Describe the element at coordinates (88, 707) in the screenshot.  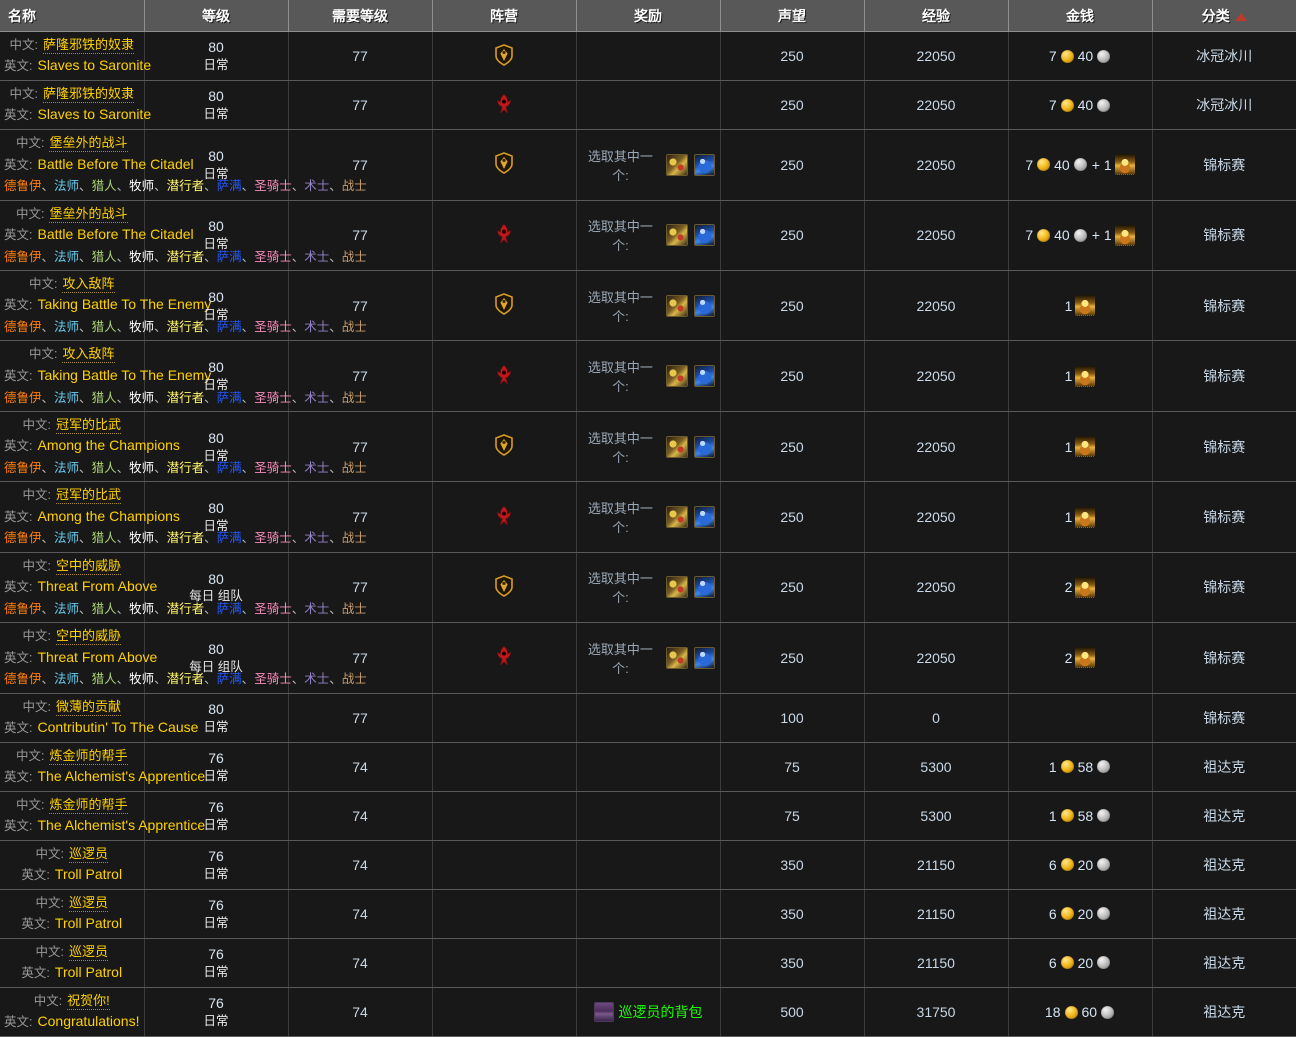
I see `quest-link-cn: 微薄的贡献` at that location.